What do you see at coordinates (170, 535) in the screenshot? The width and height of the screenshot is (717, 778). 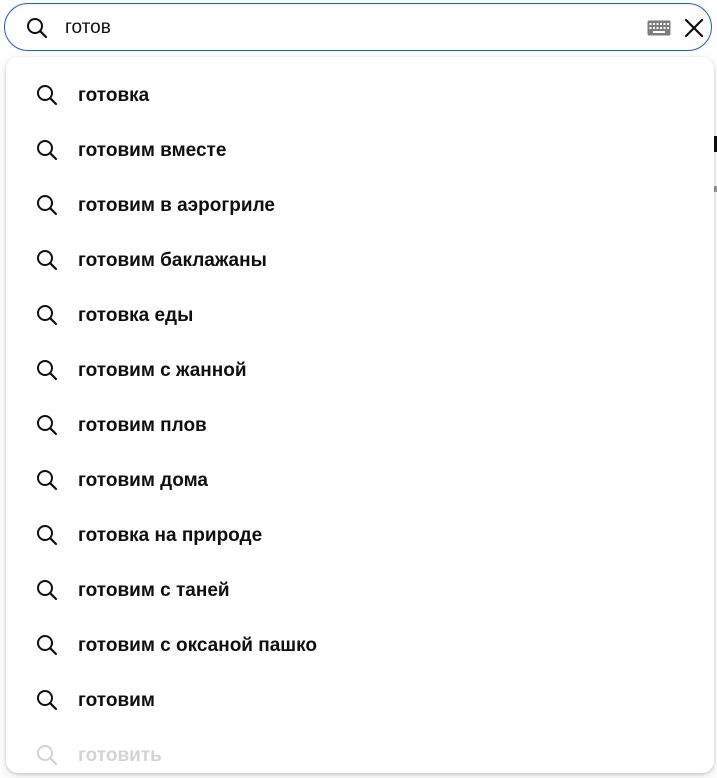 I see `suggestion-label: готовка на природе` at bounding box center [170, 535].